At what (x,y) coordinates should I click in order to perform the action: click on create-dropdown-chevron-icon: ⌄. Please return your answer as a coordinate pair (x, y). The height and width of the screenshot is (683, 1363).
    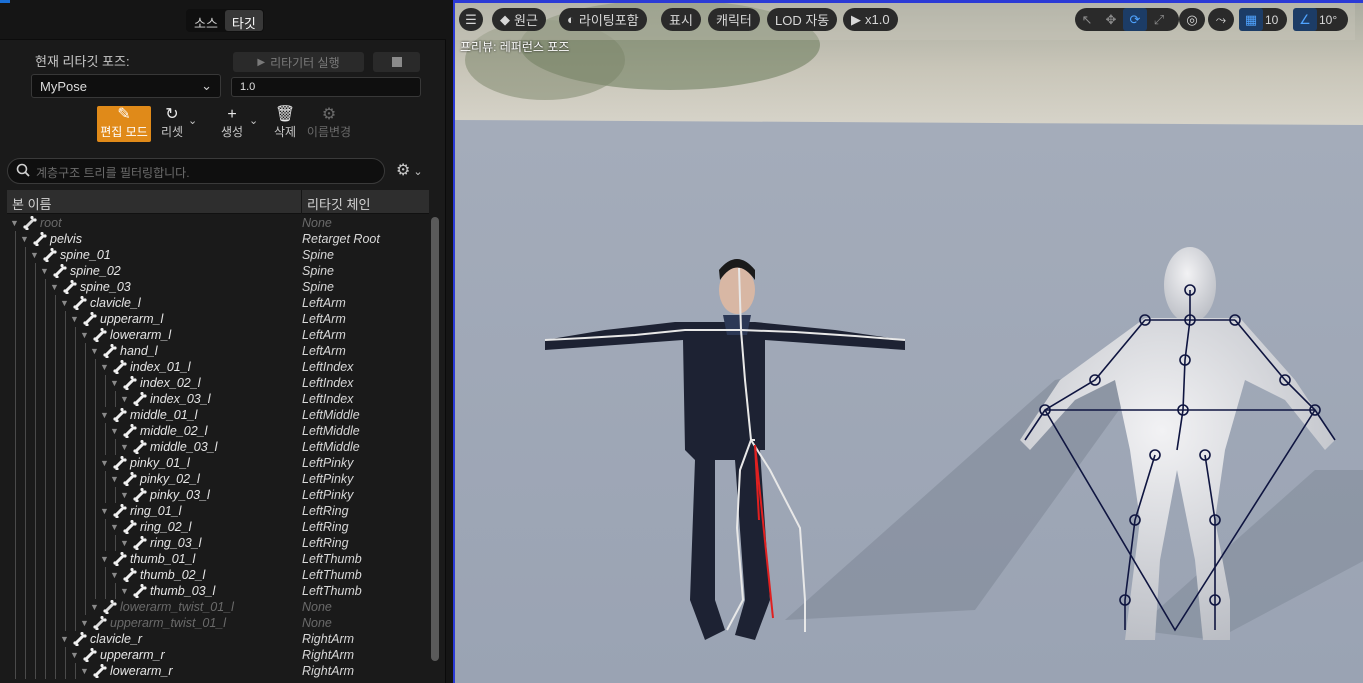
    Looking at the image, I should click on (253, 120).